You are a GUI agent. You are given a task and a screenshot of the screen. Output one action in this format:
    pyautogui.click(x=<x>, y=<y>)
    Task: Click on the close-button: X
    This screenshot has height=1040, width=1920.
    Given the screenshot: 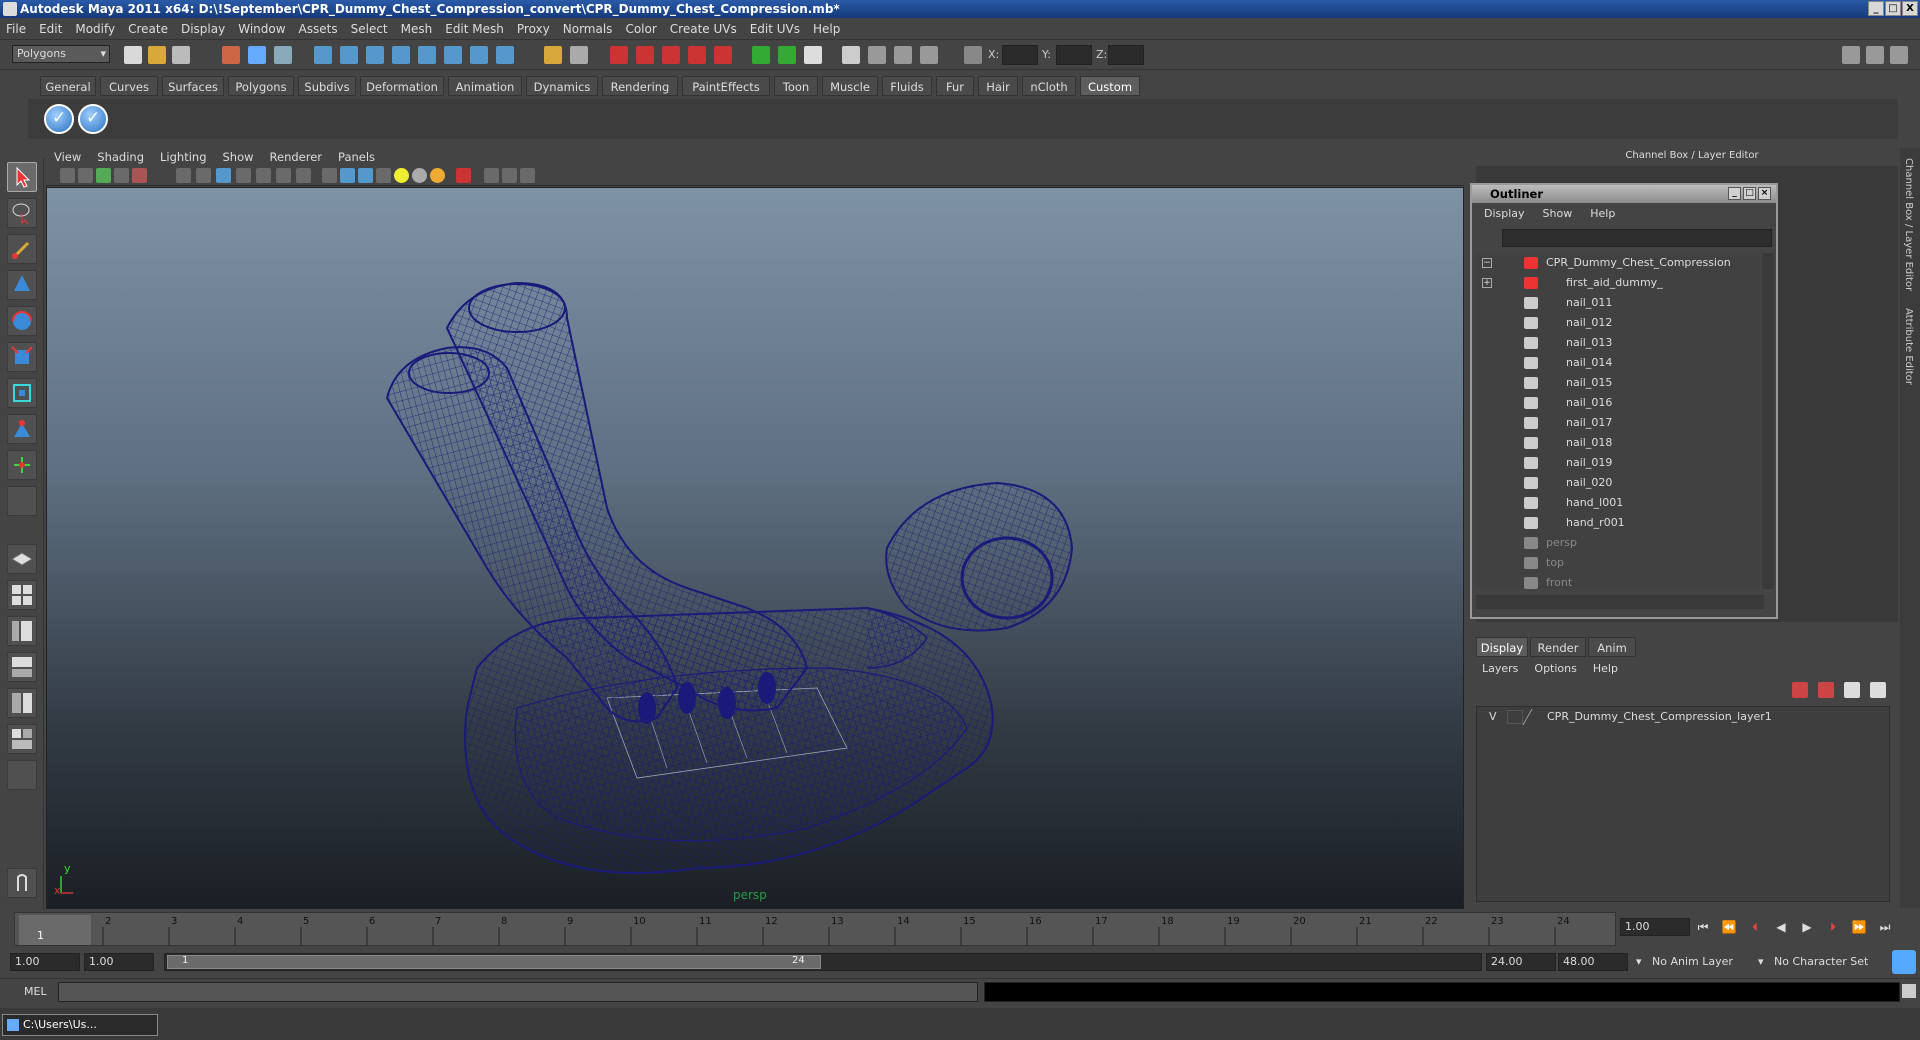 What is the action you would take?
    pyautogui.click(x=1910, y=8)
    